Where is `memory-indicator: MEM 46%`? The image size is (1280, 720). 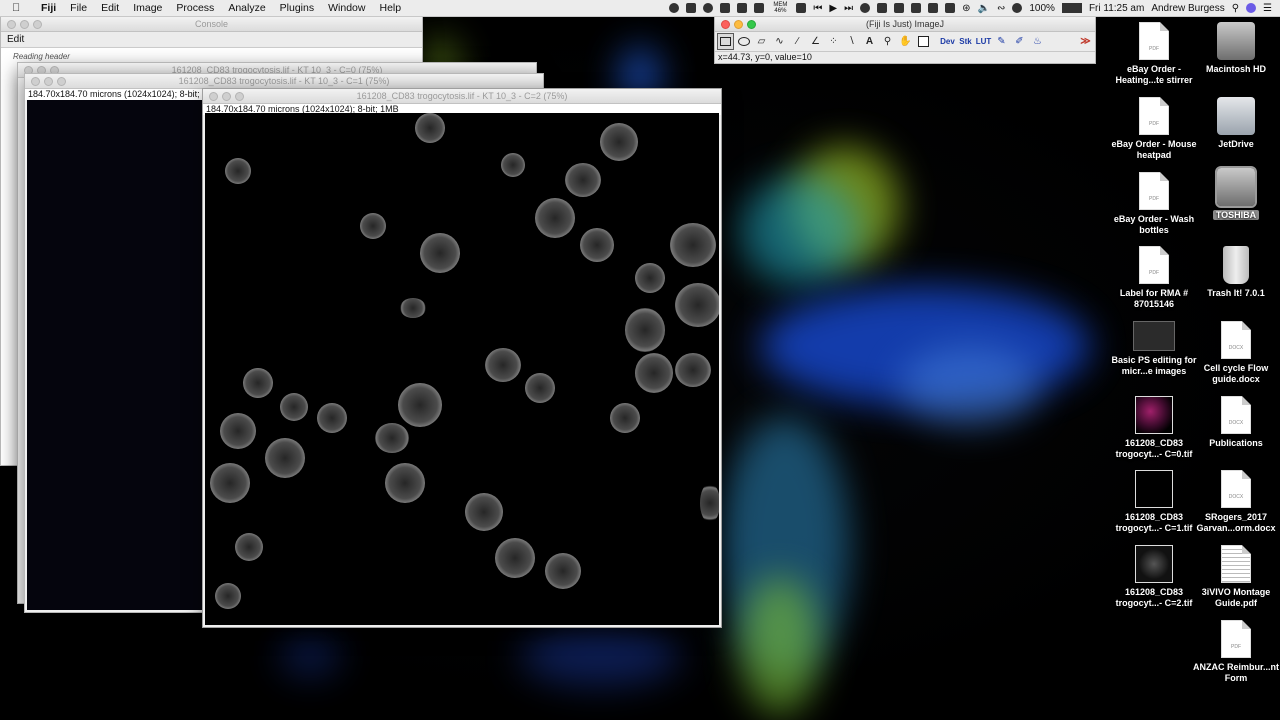
memory-indicator: MEM 46% is located at coordinates (780, 8).